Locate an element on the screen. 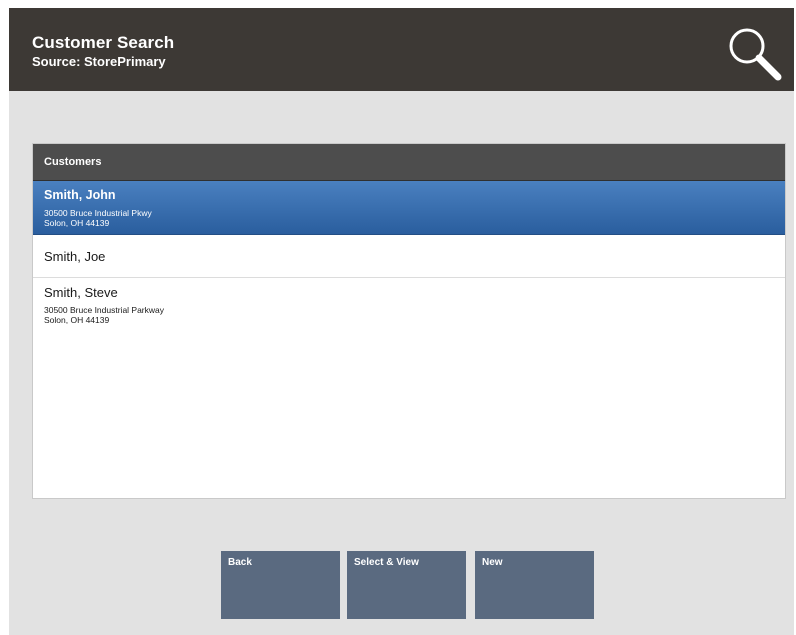 The height and width of the screenshot is (635, 796). customer-address-line1: 30500 Bruce Industrial Parkway is located at coordinates (104, 310).